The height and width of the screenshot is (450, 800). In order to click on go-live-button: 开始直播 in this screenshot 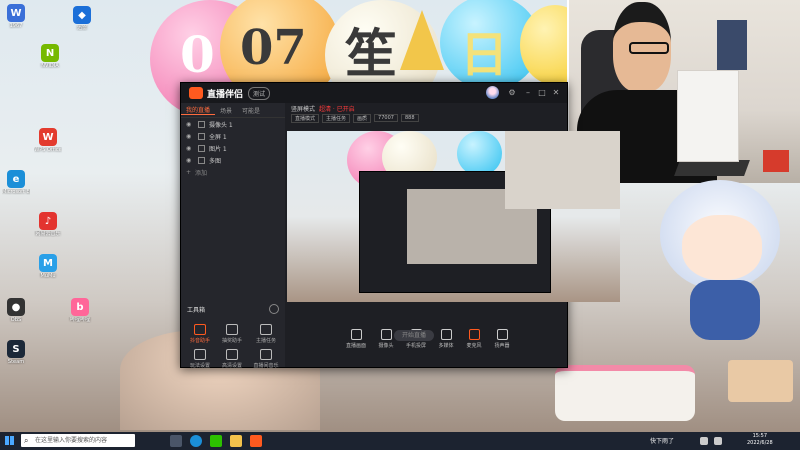, I will do `click(414, 335)`.